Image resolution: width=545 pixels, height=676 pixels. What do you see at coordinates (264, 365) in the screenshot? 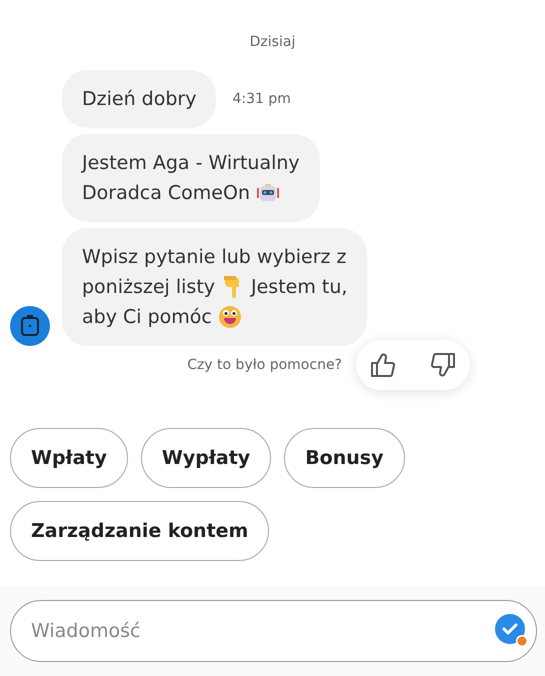
I see `feedback-question: Czy to było pomocne?` at bounding box center [264, 365].